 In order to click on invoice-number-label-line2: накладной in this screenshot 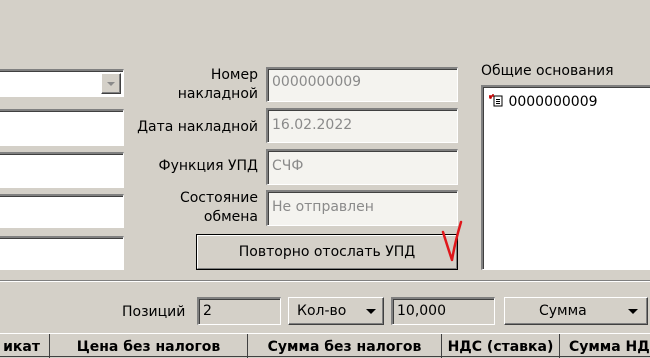, I will do `click(217, 94)`.